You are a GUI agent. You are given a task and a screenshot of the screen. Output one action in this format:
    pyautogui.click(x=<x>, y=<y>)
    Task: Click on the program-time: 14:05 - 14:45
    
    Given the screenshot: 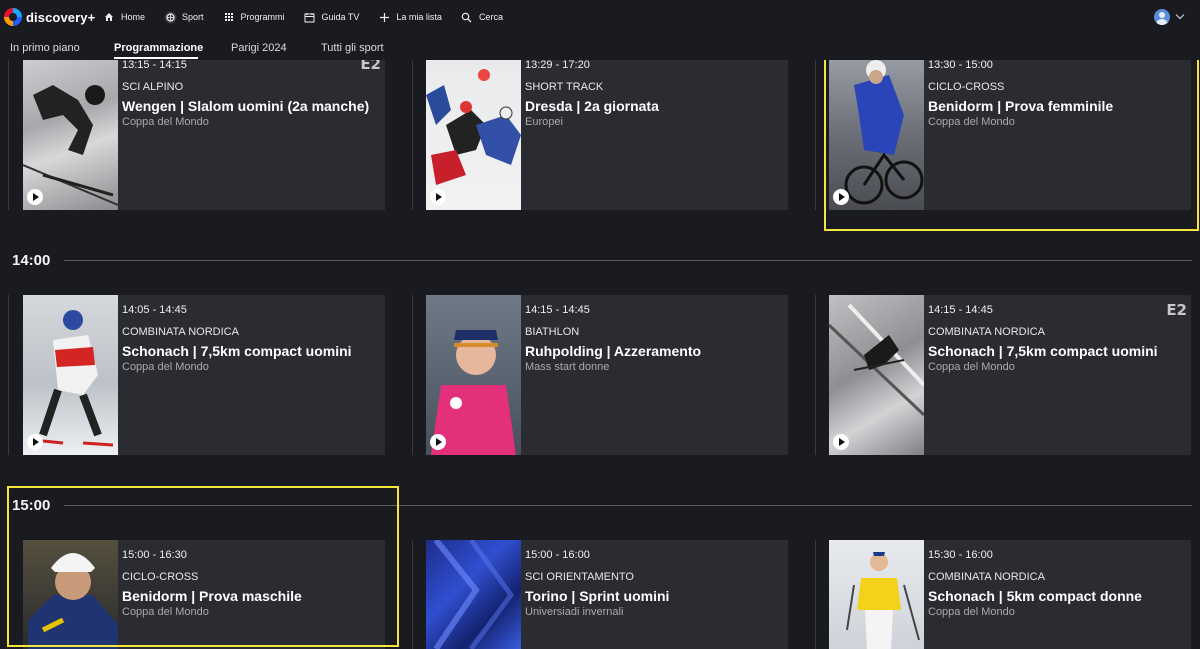 What is the action you would take?
    pyautogui.click(x=154, y=310)
    